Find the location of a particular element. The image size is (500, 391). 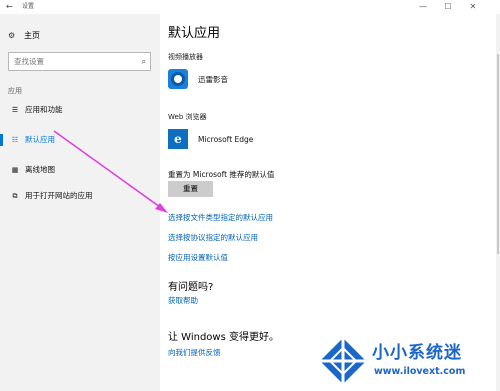

sidebar-item-default-apps: ☷ 默认应用 is located at coordinates (80, 140).